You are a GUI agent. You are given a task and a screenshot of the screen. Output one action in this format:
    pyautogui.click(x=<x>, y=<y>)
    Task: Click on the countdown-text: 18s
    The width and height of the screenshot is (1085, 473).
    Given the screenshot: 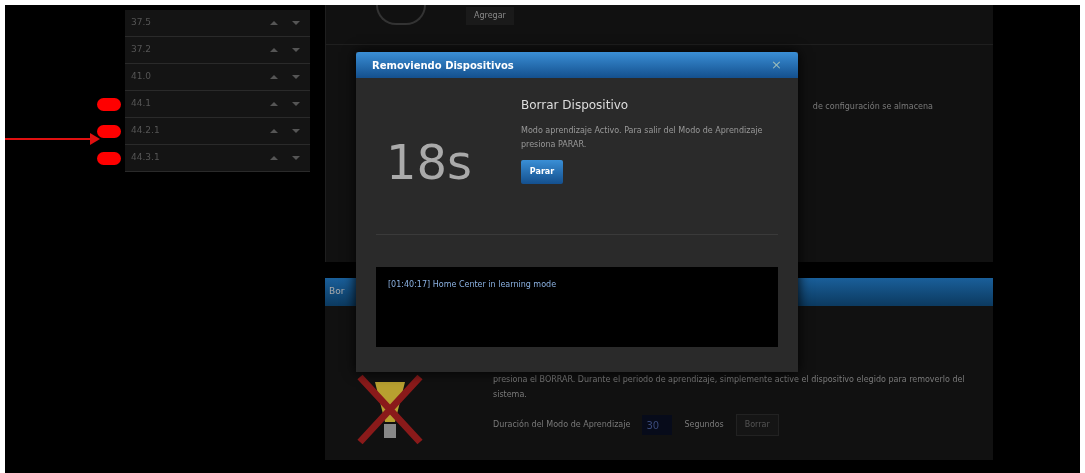 What is the action you would take?
    pyautogui.click(x=430, y=162)
    